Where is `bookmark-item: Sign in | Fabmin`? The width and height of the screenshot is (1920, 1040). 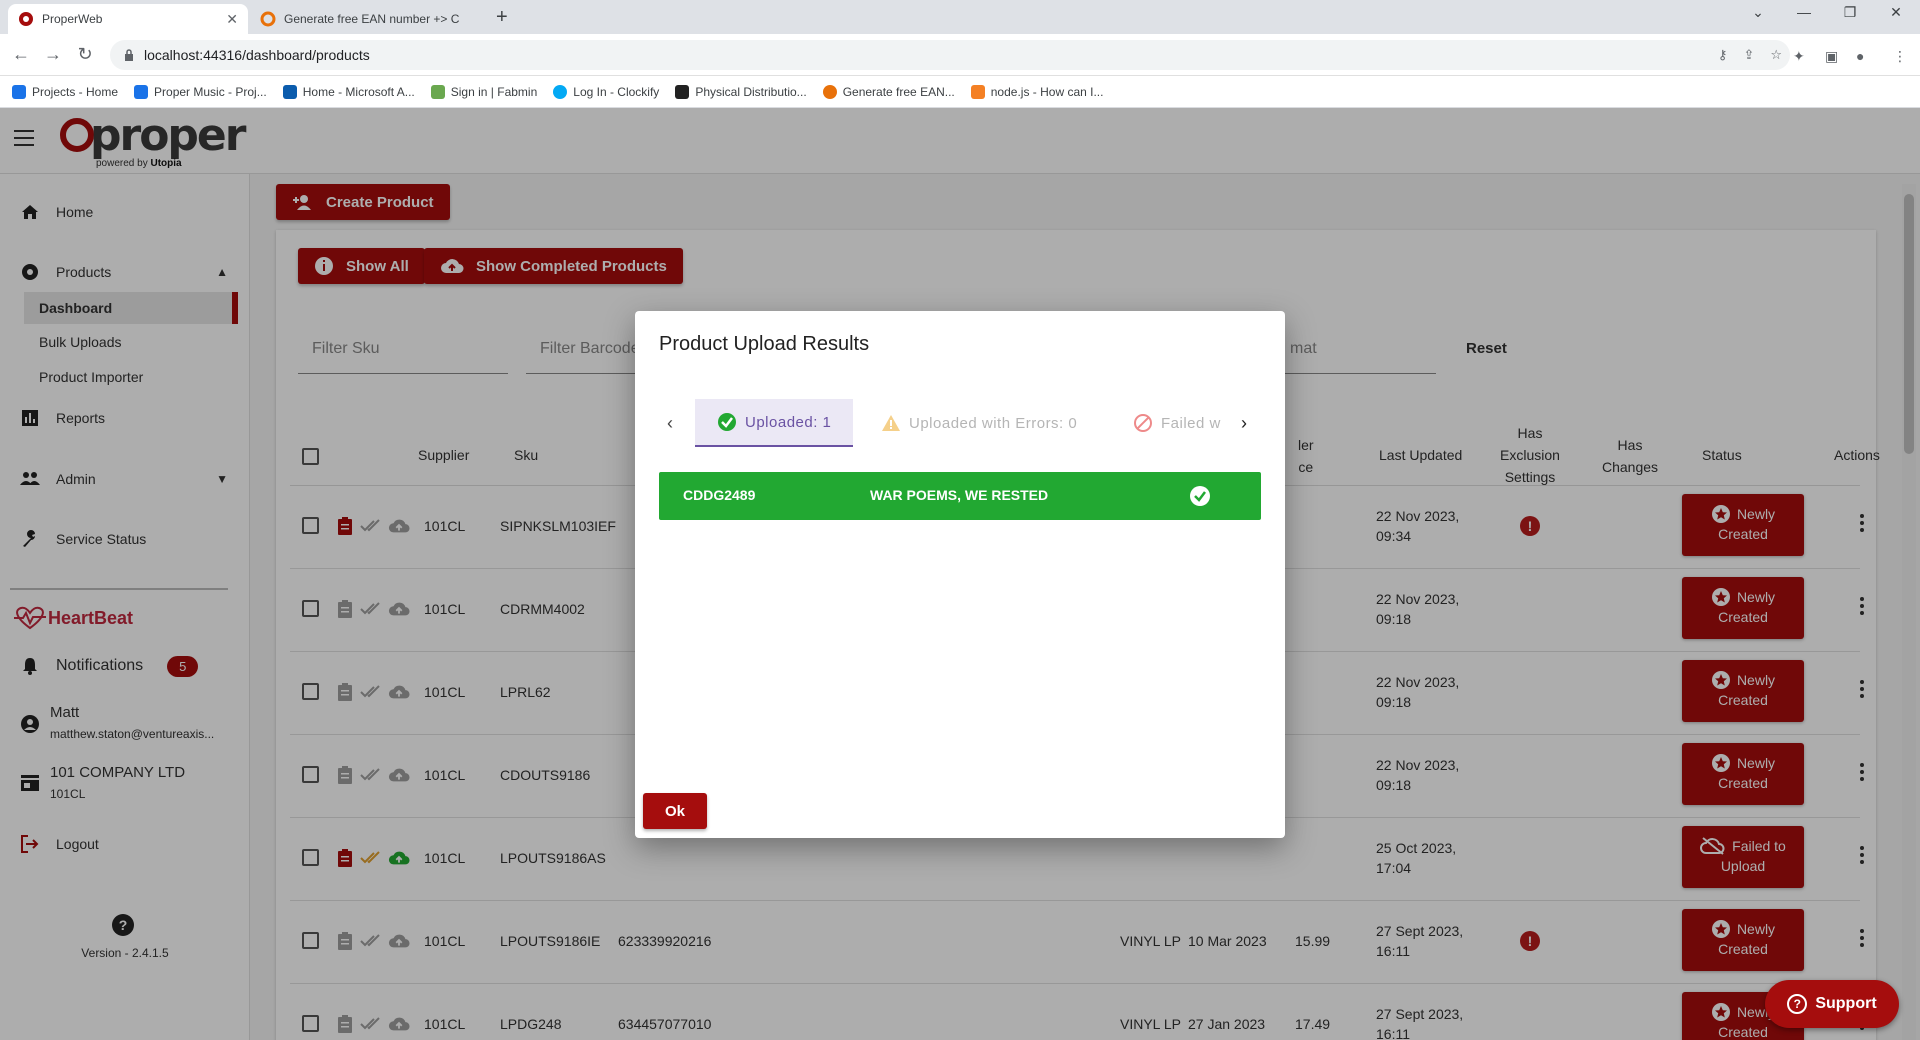
bookmark-item: Sign in | Fabmin is located at coordinates (484, 91).